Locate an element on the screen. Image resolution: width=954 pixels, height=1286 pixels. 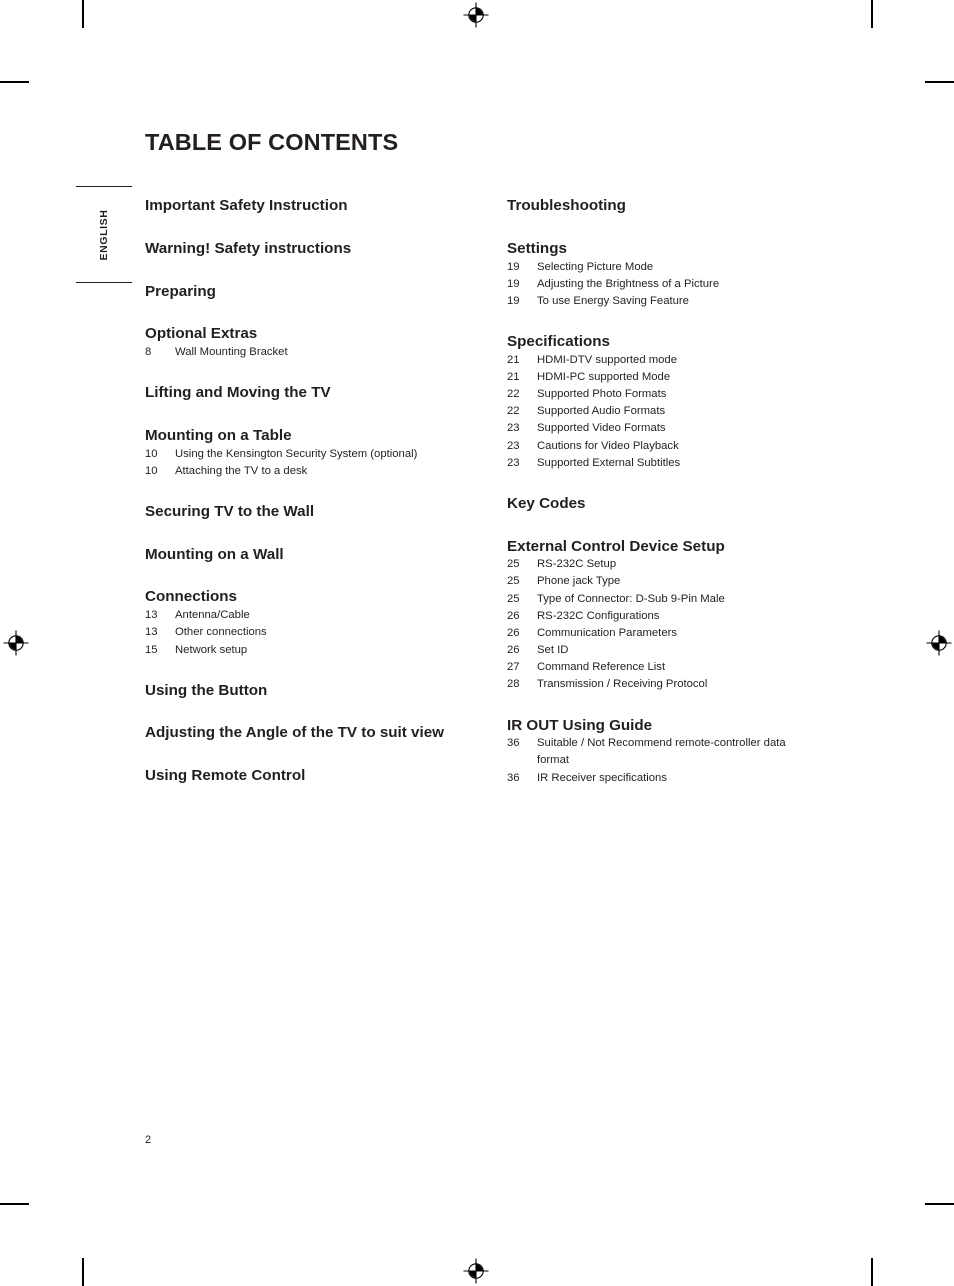
toc-entry-page-number: 8 is located at coordinates (148, 352).